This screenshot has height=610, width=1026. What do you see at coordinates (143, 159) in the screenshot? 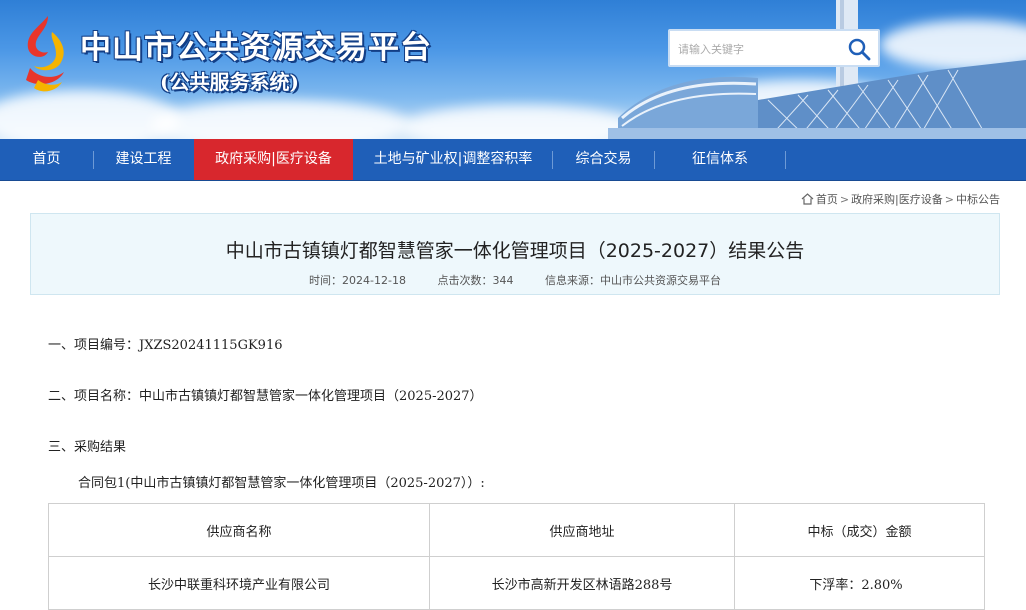
I see `nav-item-construction: 建设工程` at bounding box center [143, 159].